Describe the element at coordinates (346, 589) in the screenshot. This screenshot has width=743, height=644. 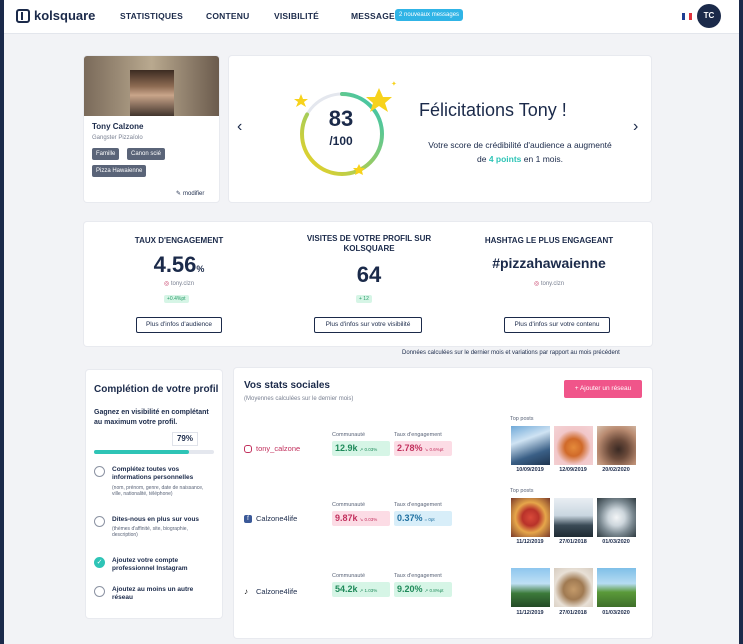
I see `tiktok-community-value: 54.2k` at that location.